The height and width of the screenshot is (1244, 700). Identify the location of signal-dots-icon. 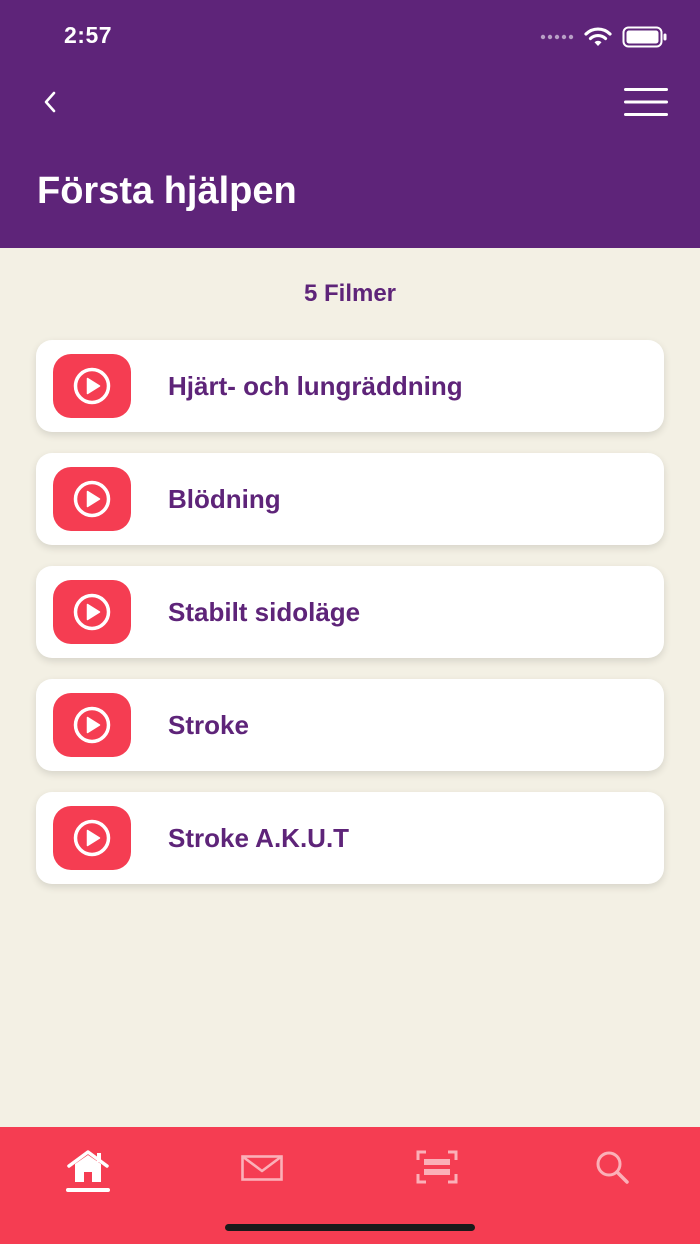
(557, 37).